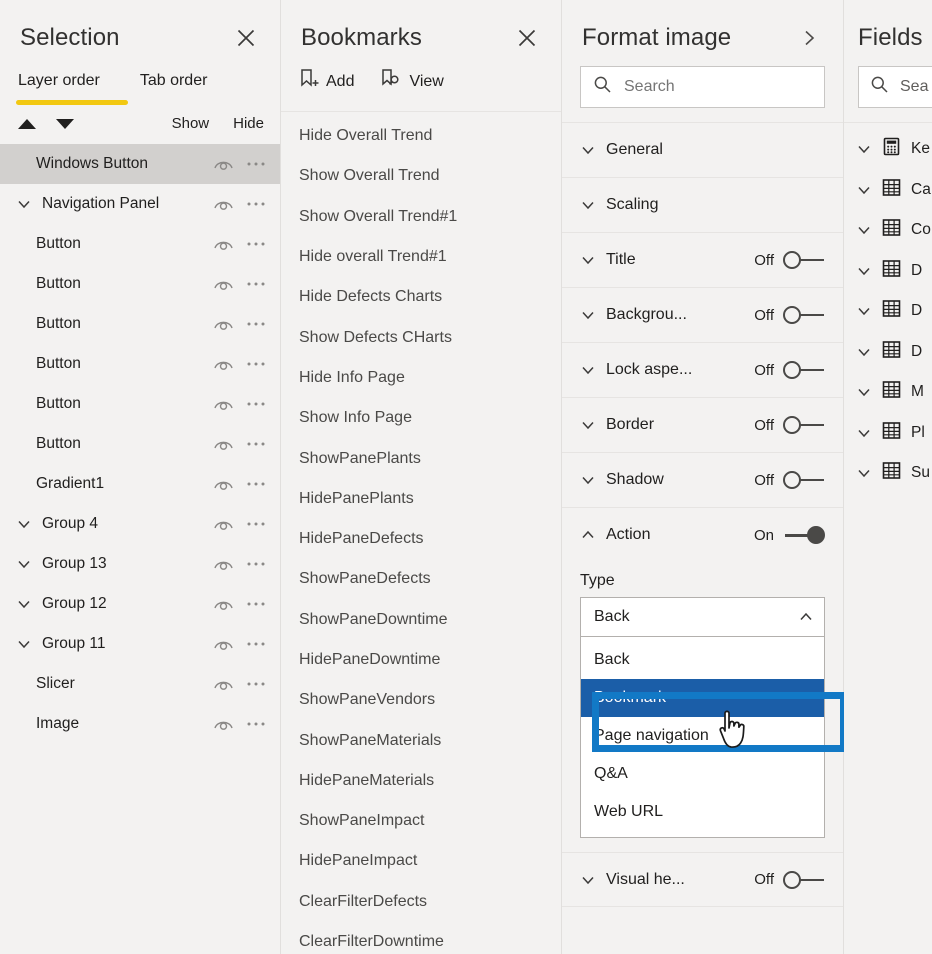  What do you see at coordinates (702, 698) in the screenshot?
I see `type-option-bookmark: Bookmark` at bounding box center [702, 698].